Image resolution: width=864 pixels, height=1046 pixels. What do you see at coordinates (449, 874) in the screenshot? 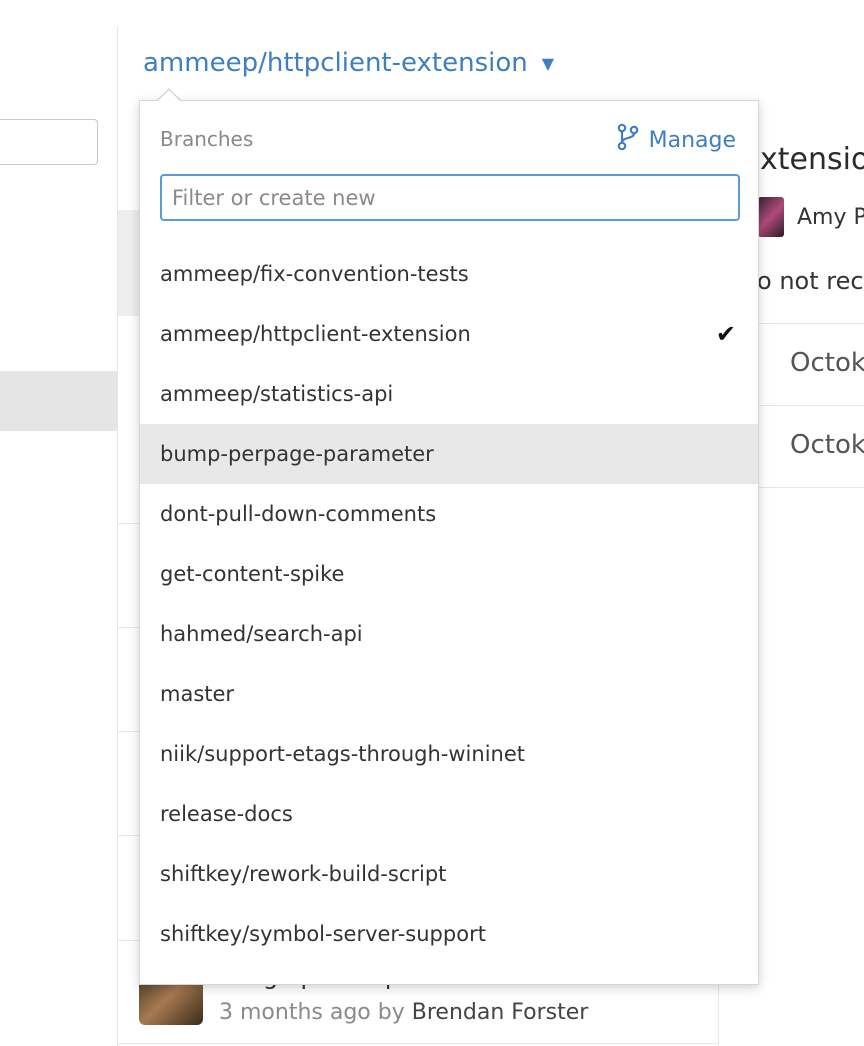
I see `branch-item: shiftkey/rework-build-script` at bounding box center [449, 874].